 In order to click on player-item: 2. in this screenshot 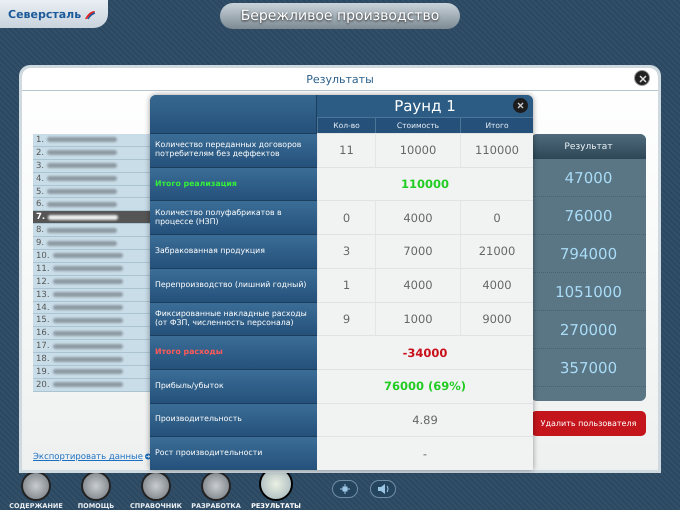, I will do `click(92, 153)`.